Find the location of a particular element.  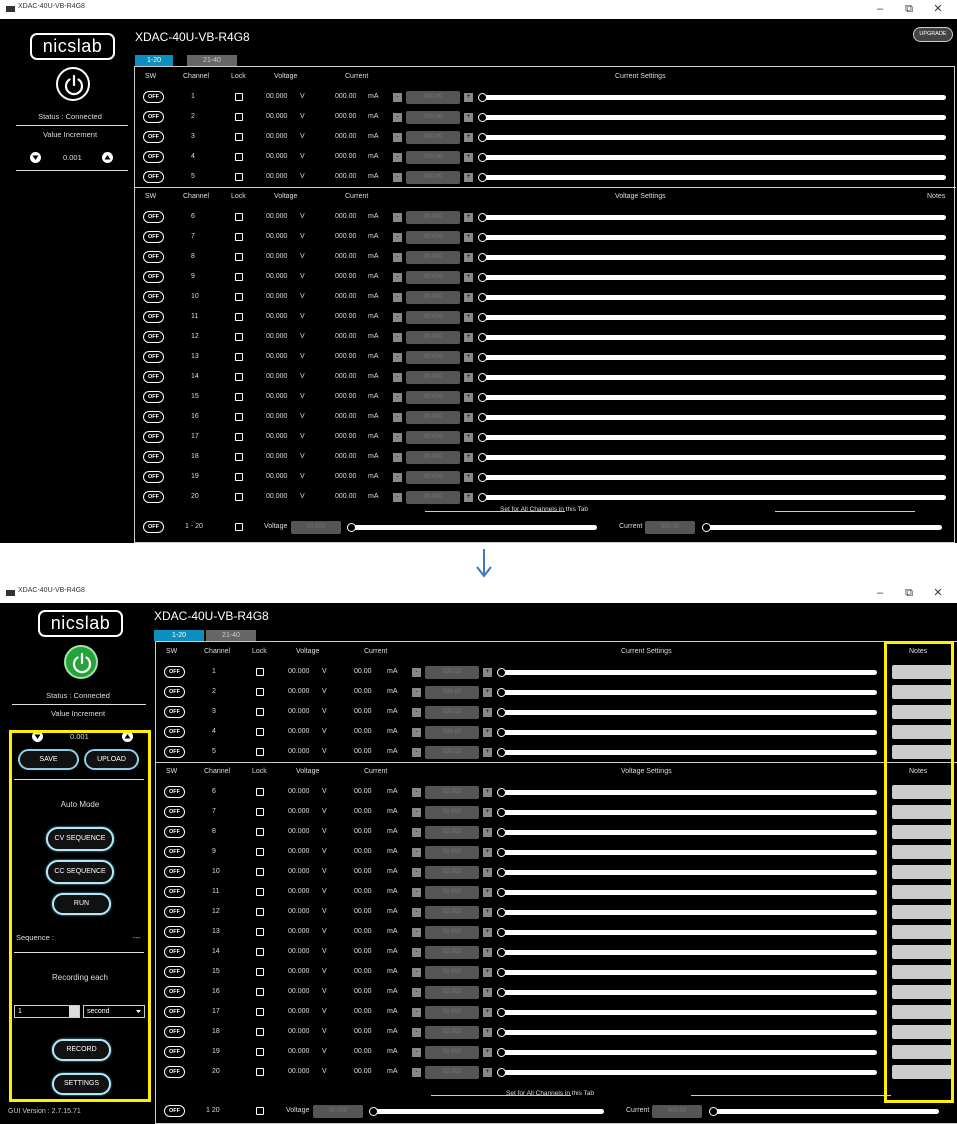

run-button: RUN is located at coordinates (81, 904).